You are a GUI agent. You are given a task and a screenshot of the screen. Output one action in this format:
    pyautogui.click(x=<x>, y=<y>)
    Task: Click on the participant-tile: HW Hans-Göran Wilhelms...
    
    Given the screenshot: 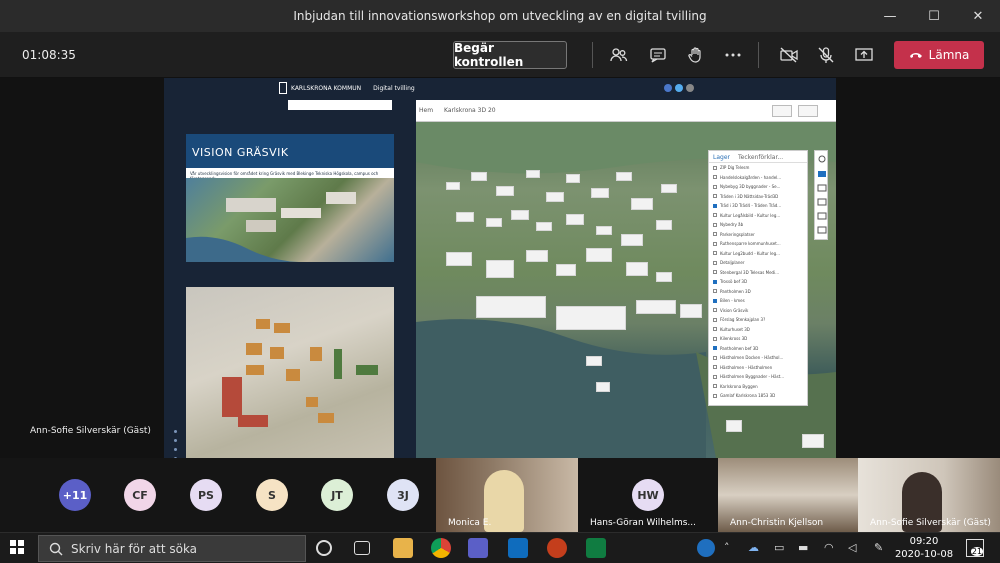 What is the action you would take?
    pyautogui.click(x=648, y=495)
    